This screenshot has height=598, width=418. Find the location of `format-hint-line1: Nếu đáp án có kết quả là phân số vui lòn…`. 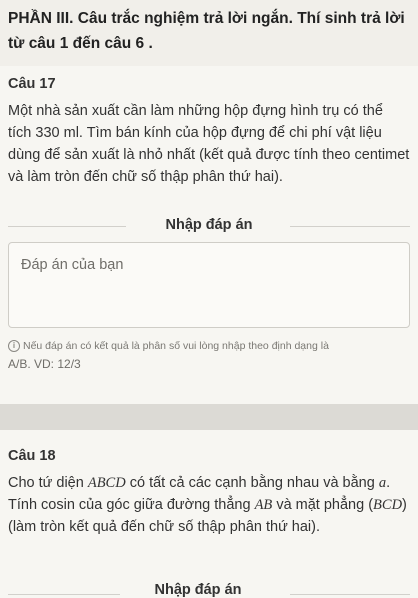

format-hint-line1: Nếu đáp án có kết quả là phân số vui lòn… is located at coordinates (176, 346).